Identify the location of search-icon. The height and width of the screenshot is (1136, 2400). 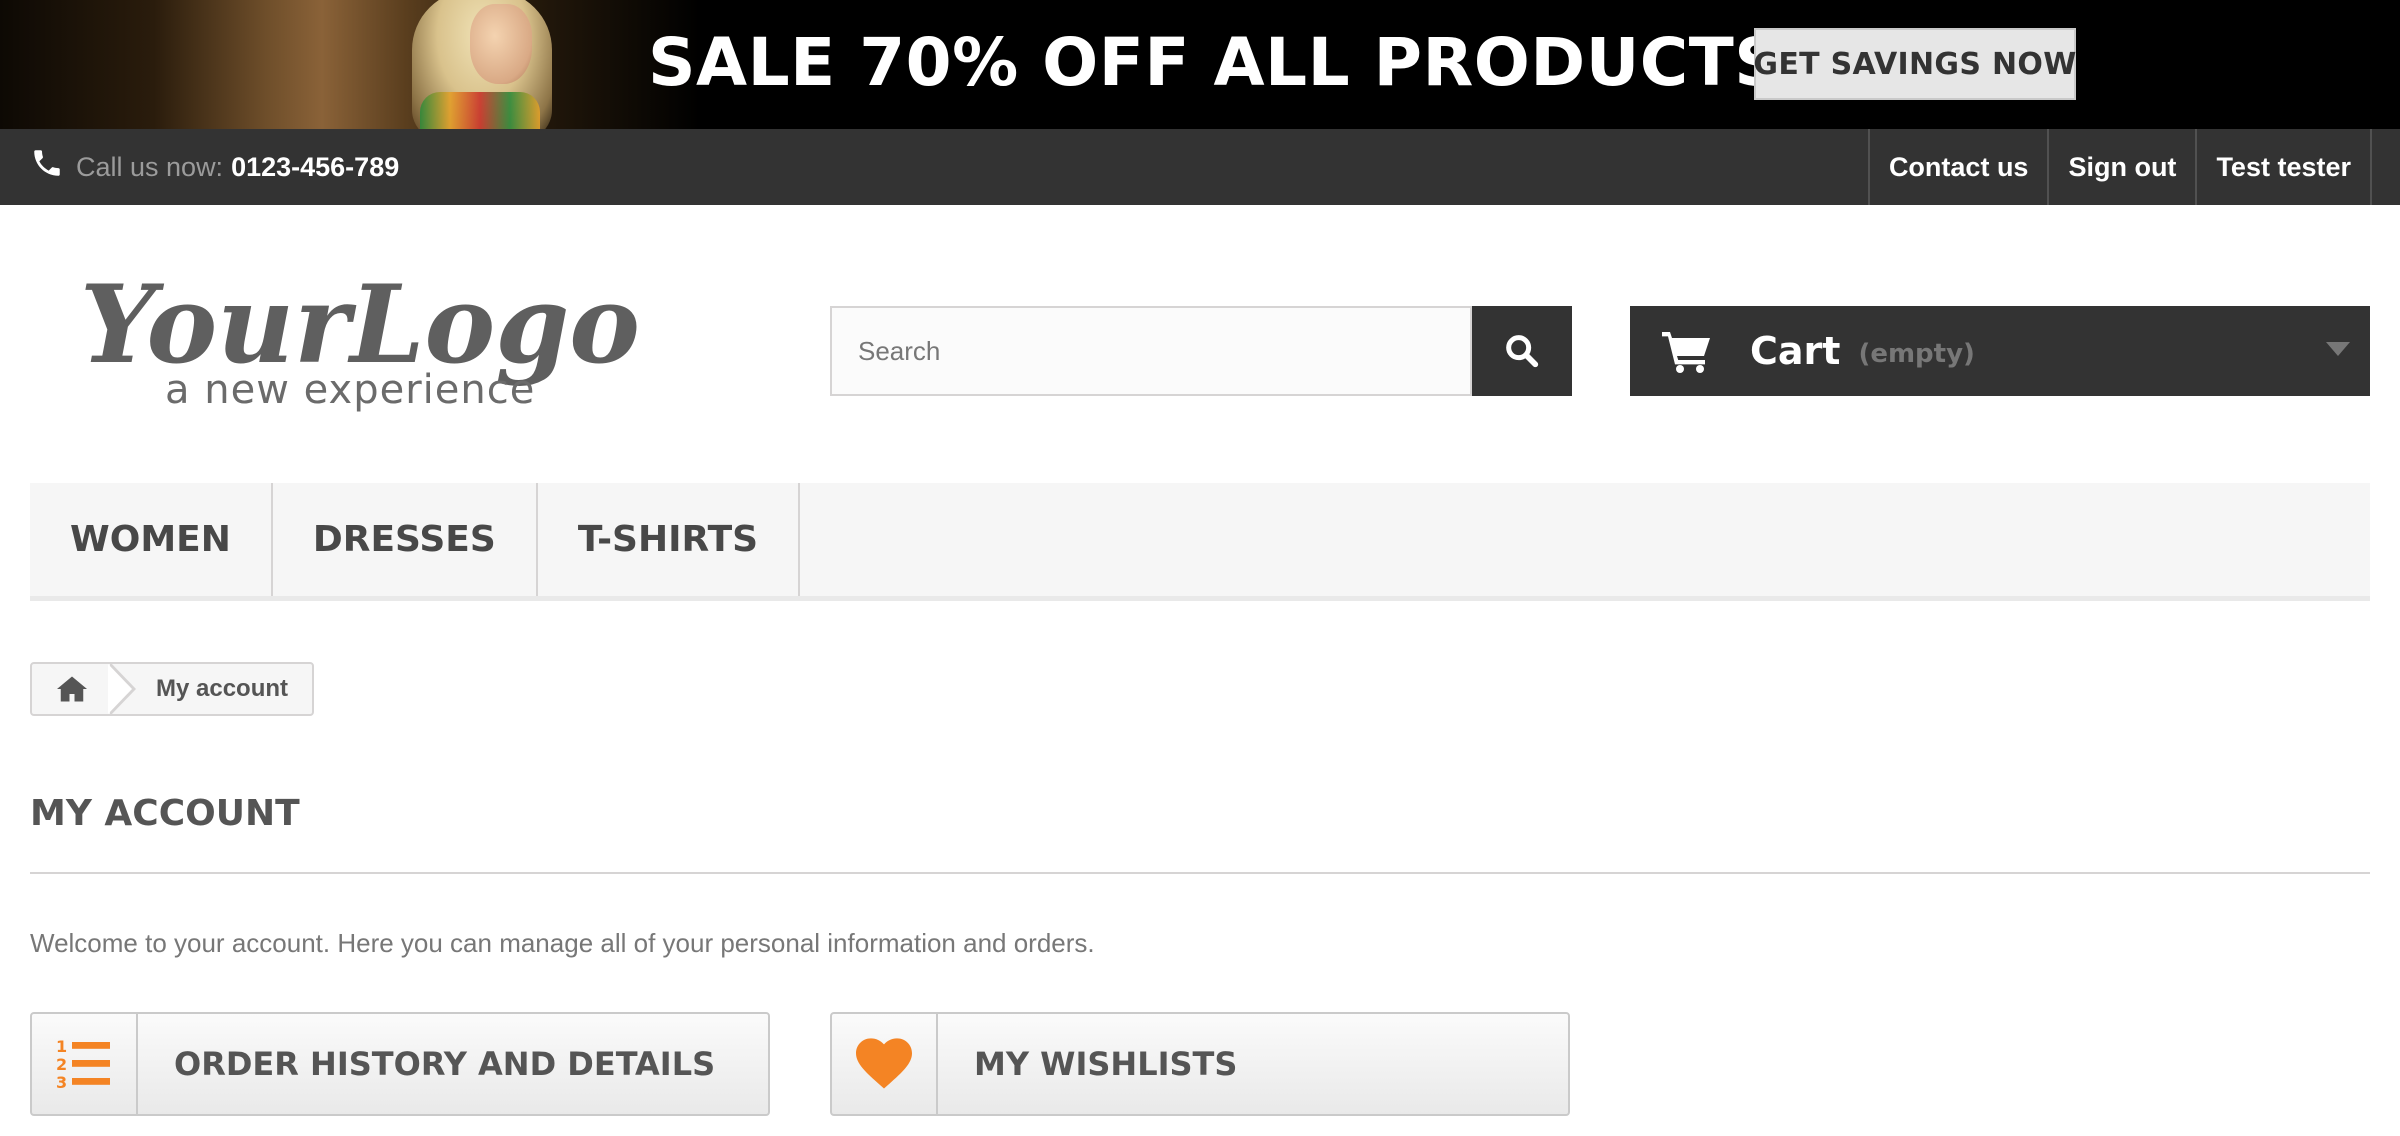
(1522, 351).